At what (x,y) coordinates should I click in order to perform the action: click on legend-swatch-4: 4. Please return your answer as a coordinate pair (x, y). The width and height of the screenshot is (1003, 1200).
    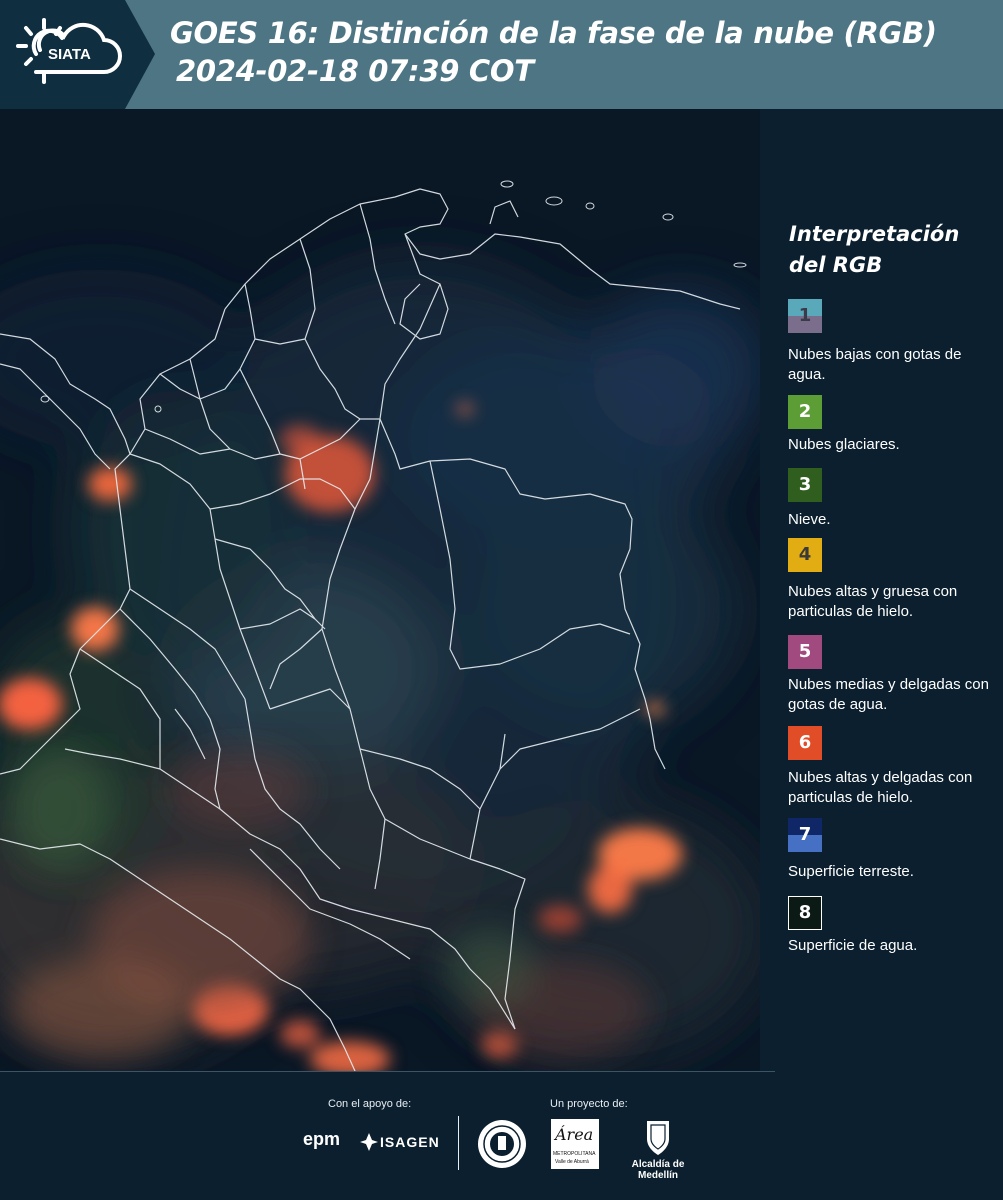
    Looking at the image, I should click on (805, 555).